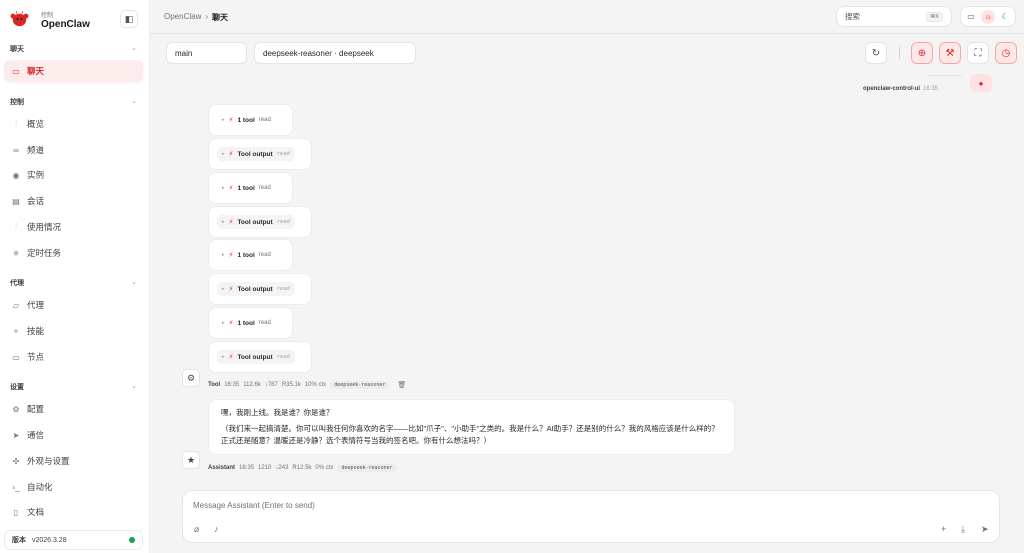  What do you see at coordinates (876, 53) in the screenshot?
I see `refresh-button: ↻` at bounding box center [876, 53].